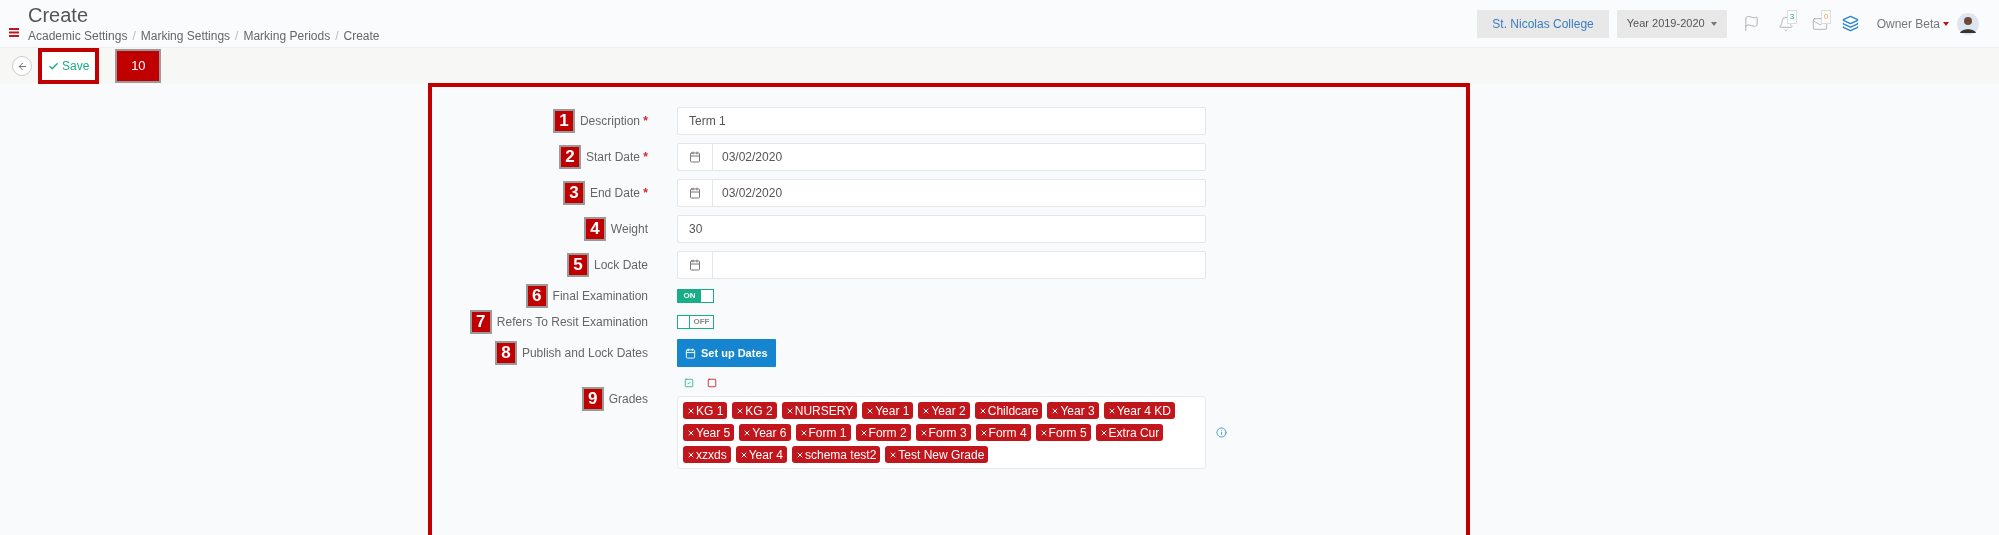 This screenshot has height=535, width=1999. What do you see at coordinates (1792, 16) in the screenshot?
I see `notification-count: 3` at bounding box center [1792, 16].